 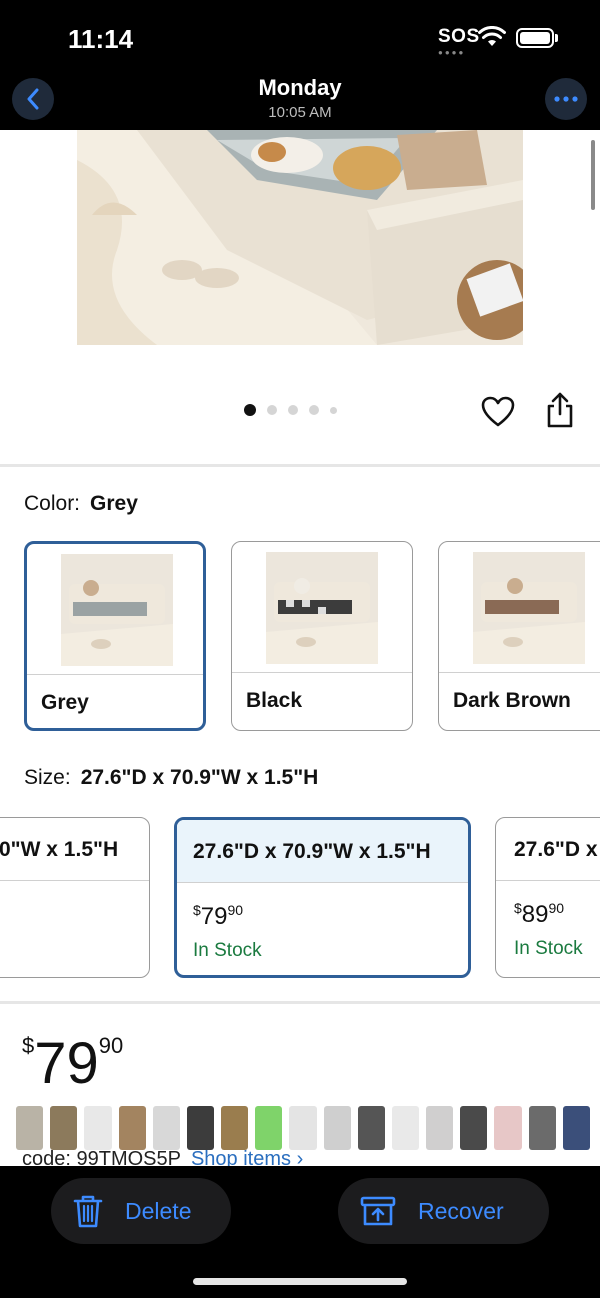 What do you see at coordinates (512, 700) in the screenshot?
I see `color-option-label: Dark Brown` at bounding box center [512, 700].